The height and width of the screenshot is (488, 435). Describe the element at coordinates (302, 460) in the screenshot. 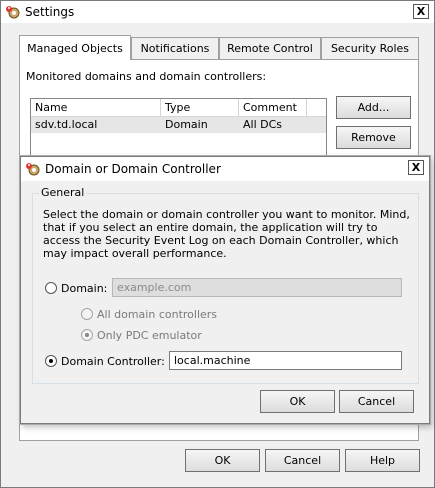

I see `settings-cancel-button: Cancel` at that location.